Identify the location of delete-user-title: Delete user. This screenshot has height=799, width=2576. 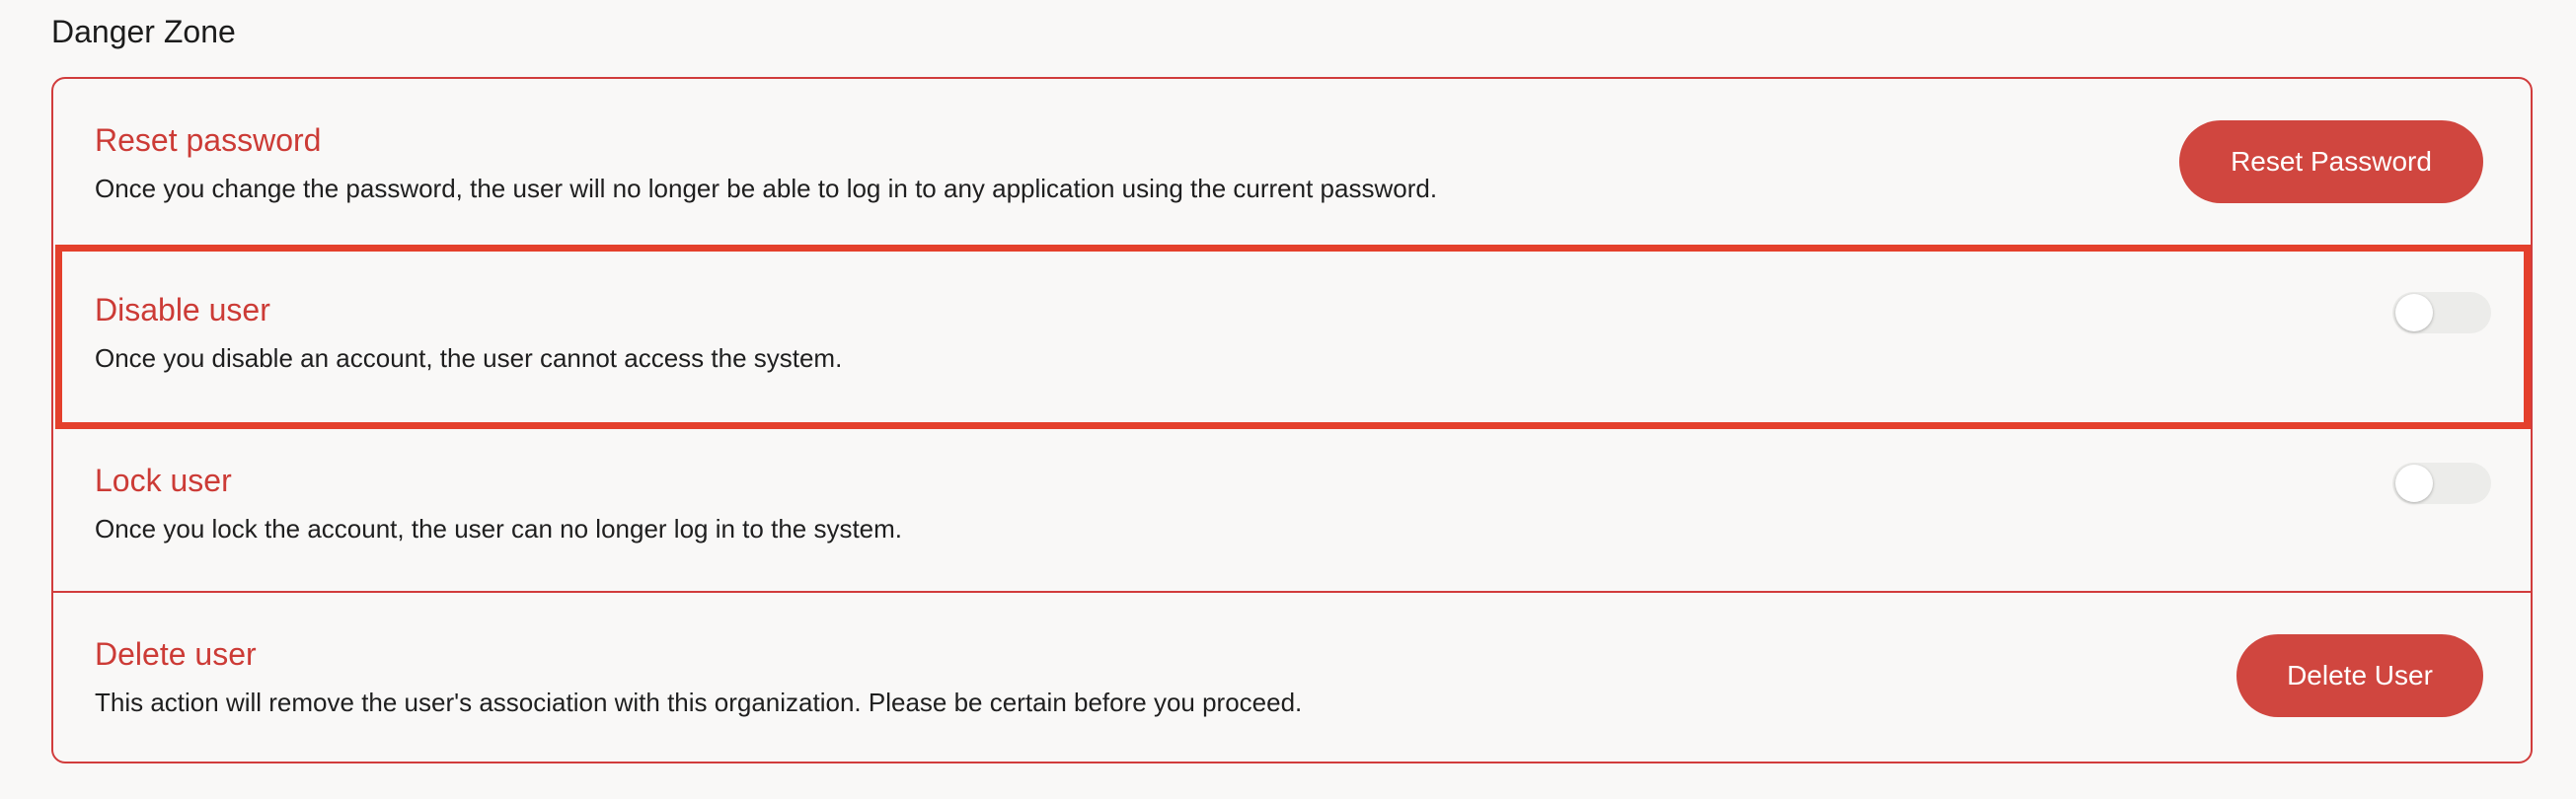
(176, 654).